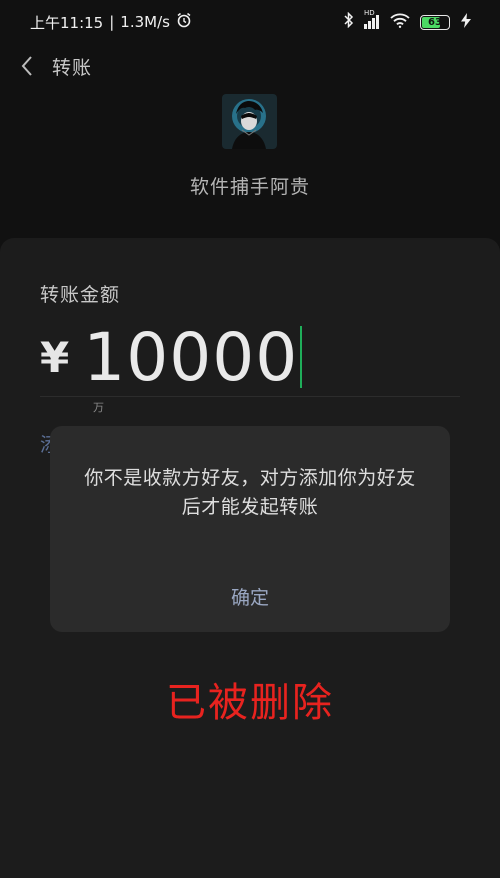 This screenshot has height=878, width=500. I want to click on amount-label: 转账金额, so click(80, 295).